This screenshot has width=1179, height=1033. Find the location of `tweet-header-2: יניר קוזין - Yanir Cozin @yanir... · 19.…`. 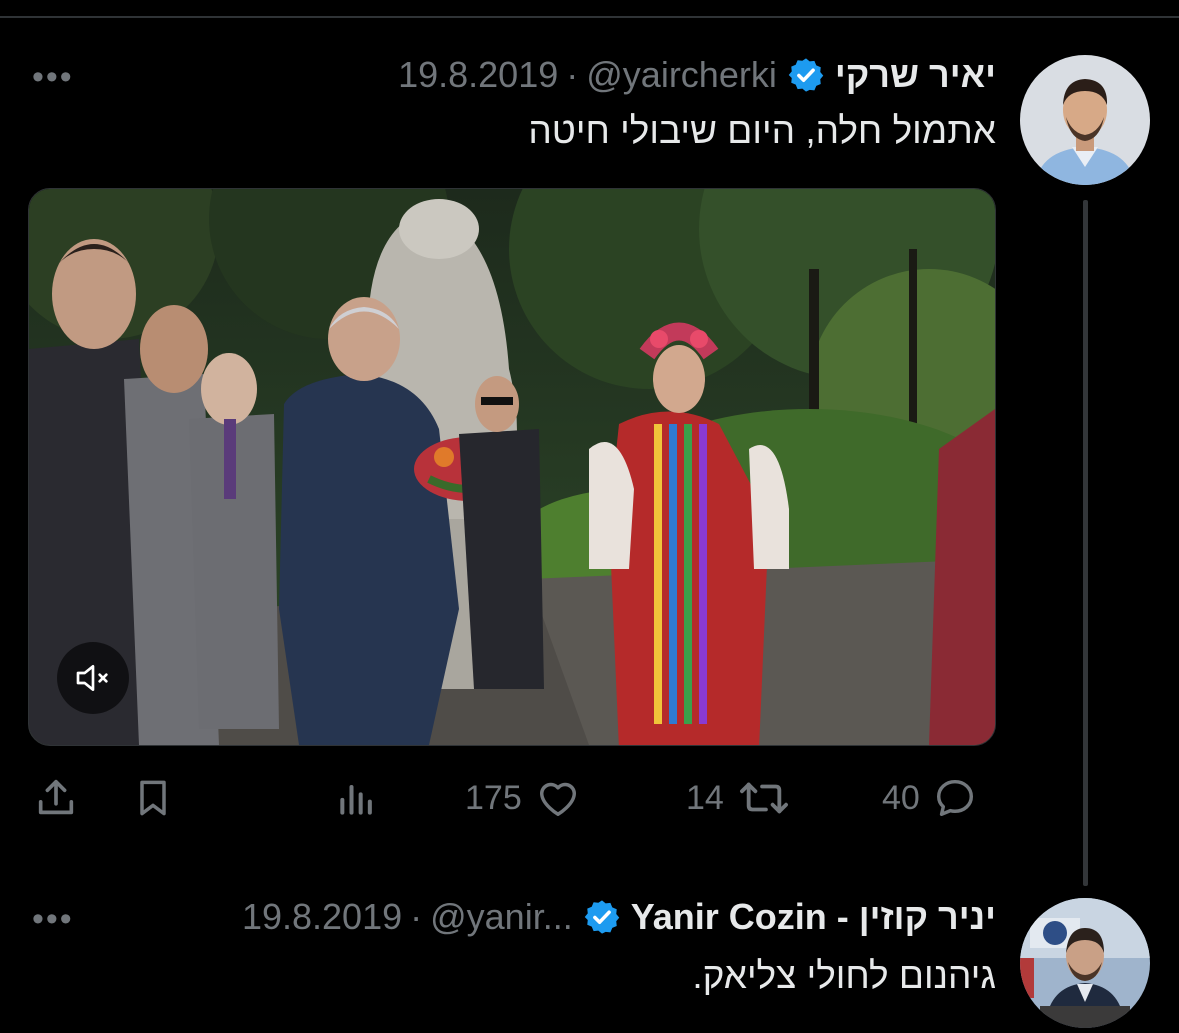

tweet-header-2: יניר קוזין - Yanir Cozin @yanir... · 19.… is located at coordinates (619, 917).